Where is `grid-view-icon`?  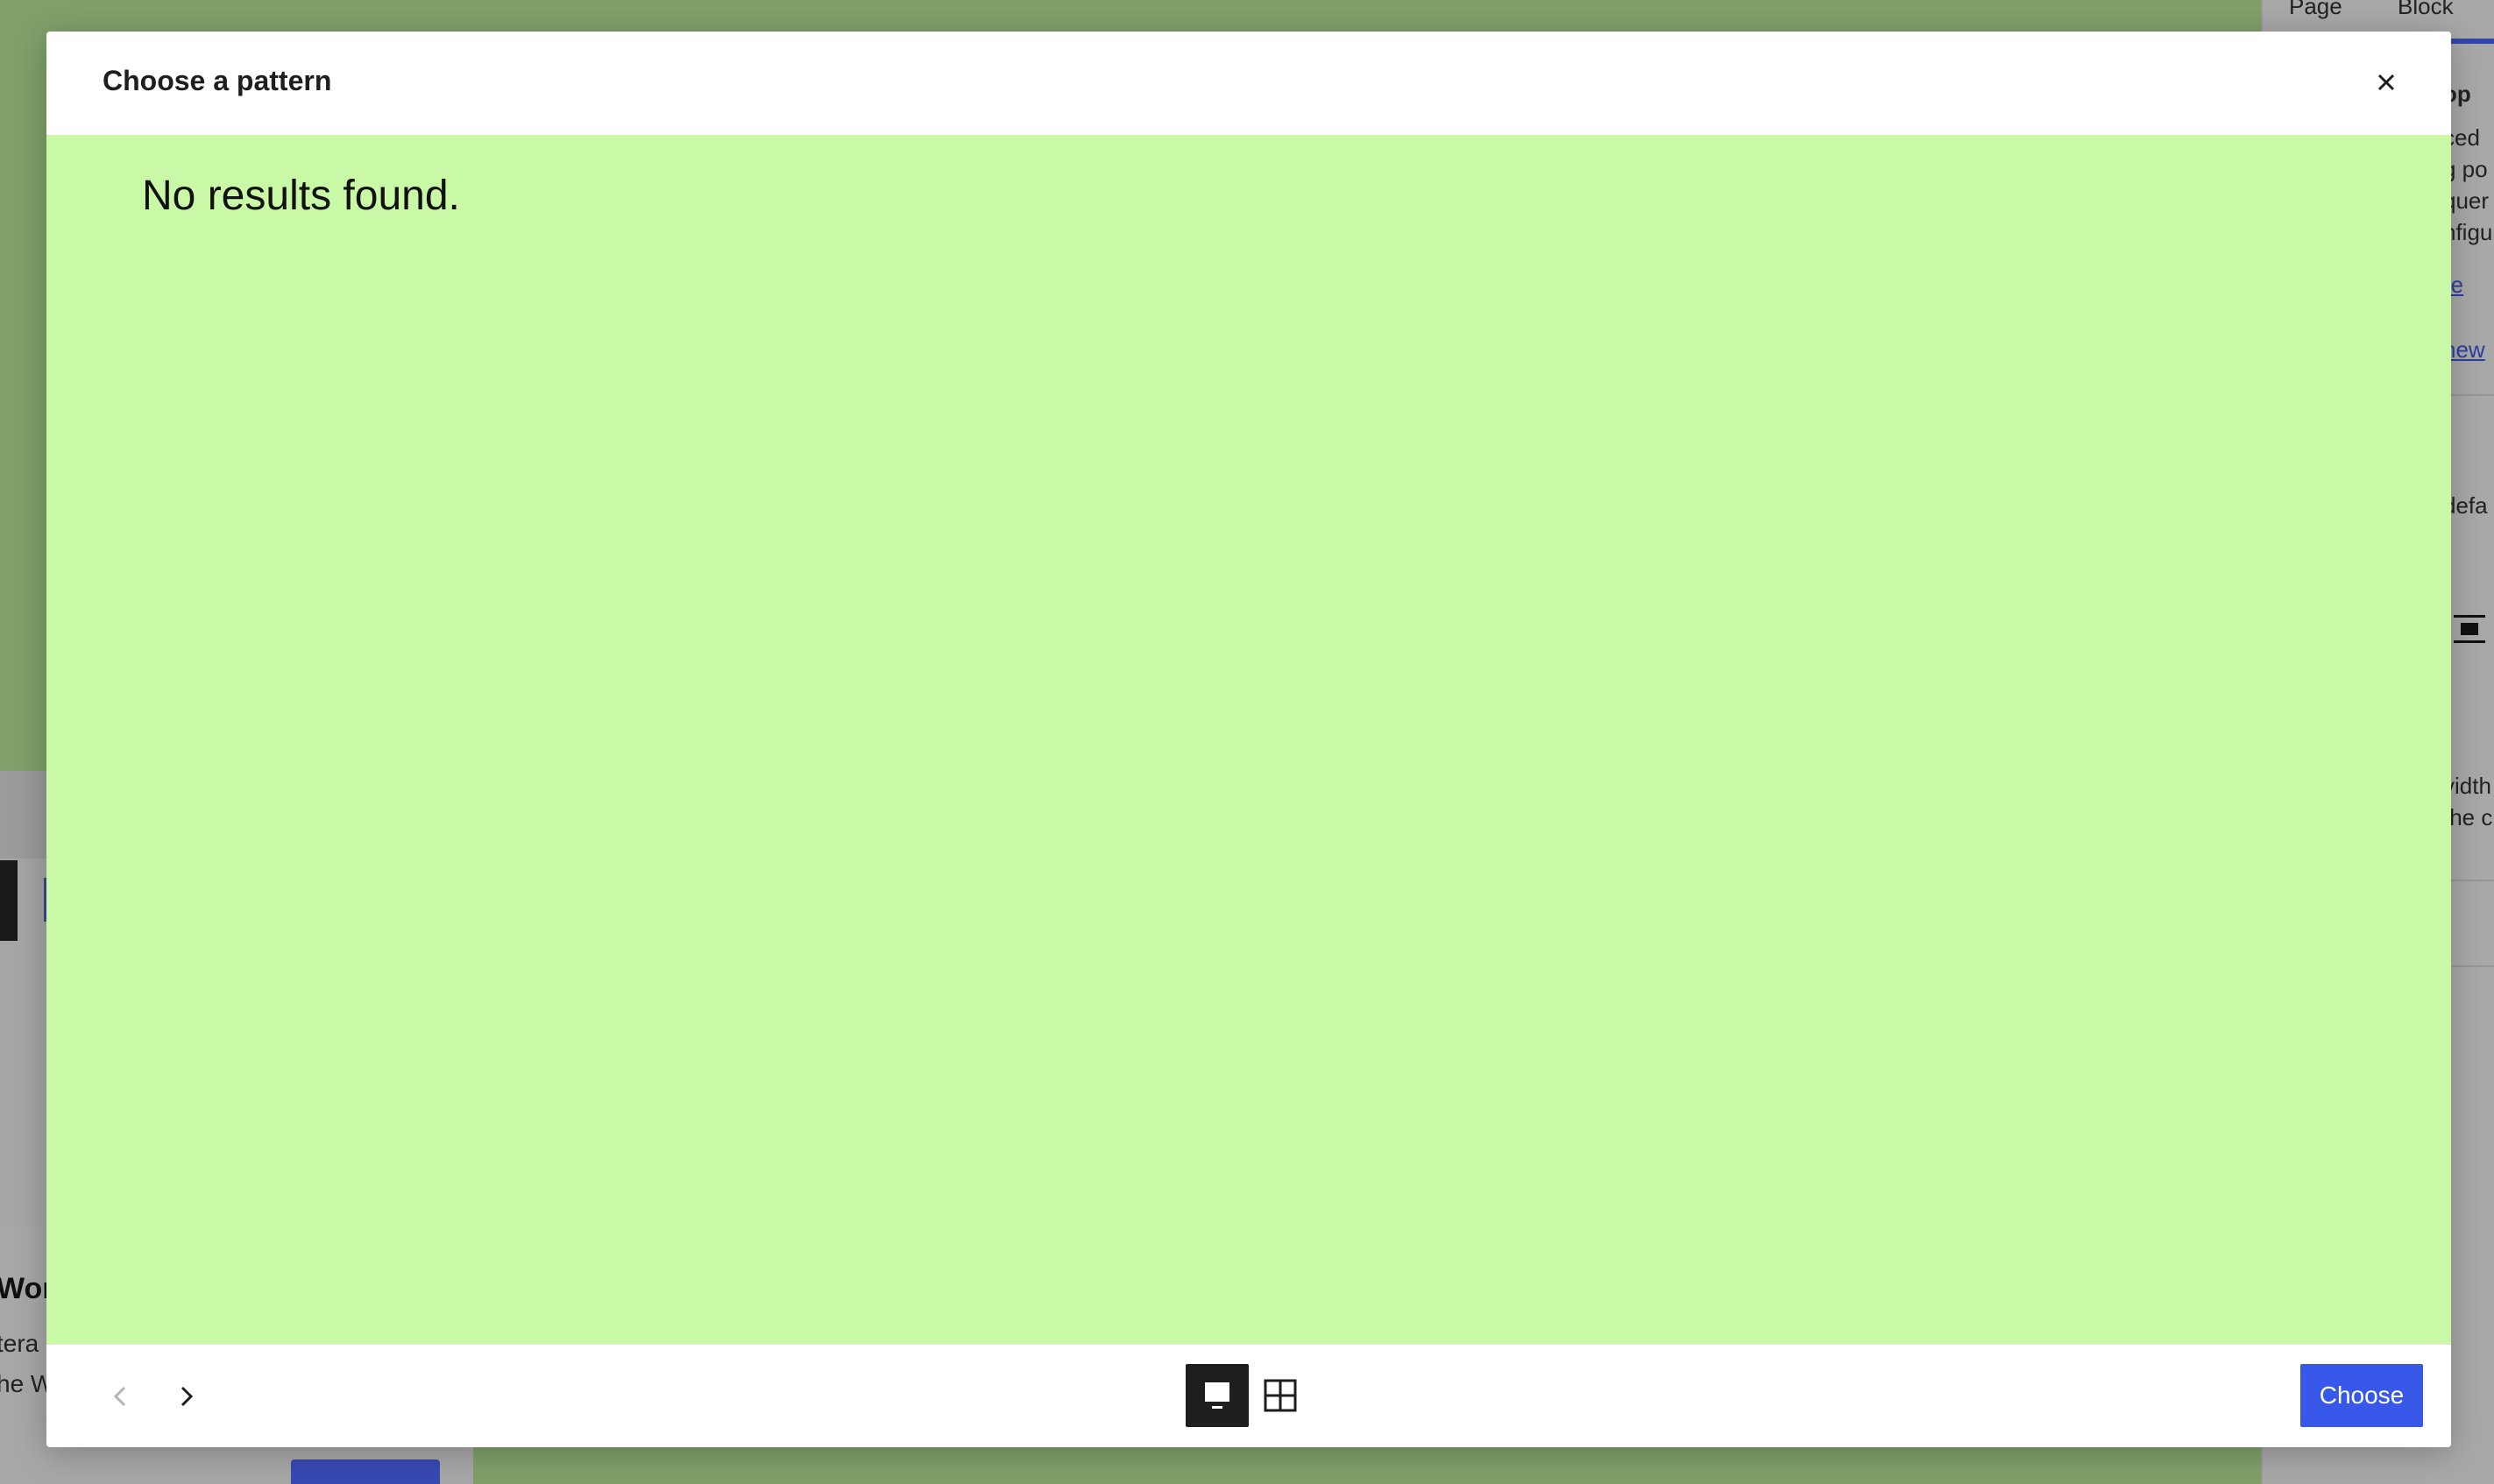 grid-view-icon is located at coordinates (1280, 1395).